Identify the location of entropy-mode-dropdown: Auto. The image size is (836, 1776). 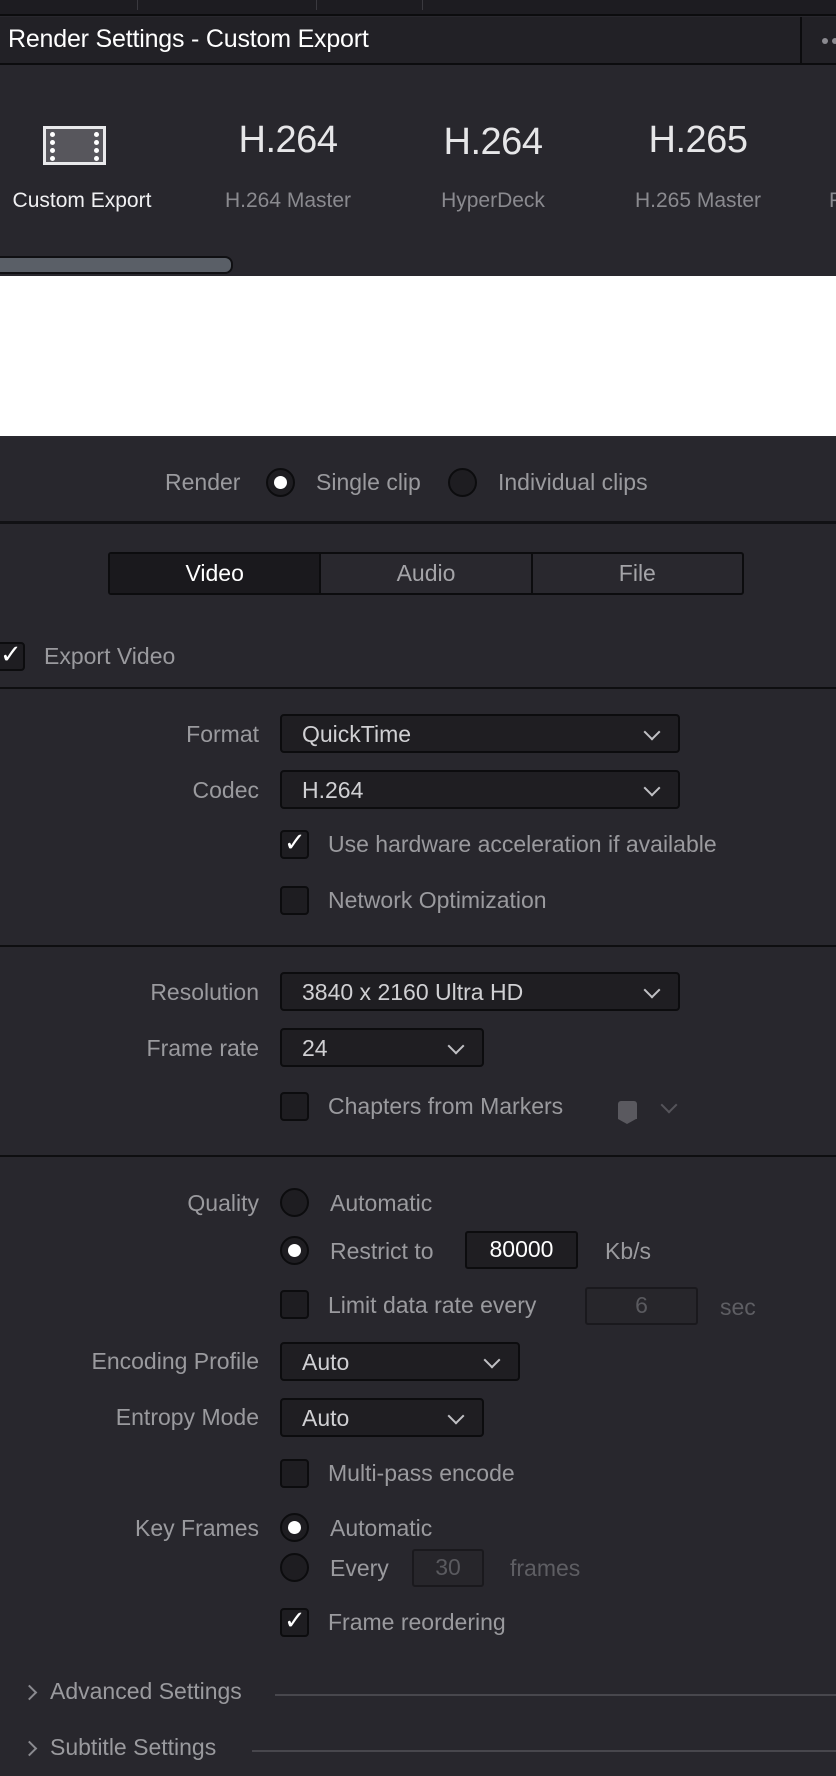
(382, 1417).